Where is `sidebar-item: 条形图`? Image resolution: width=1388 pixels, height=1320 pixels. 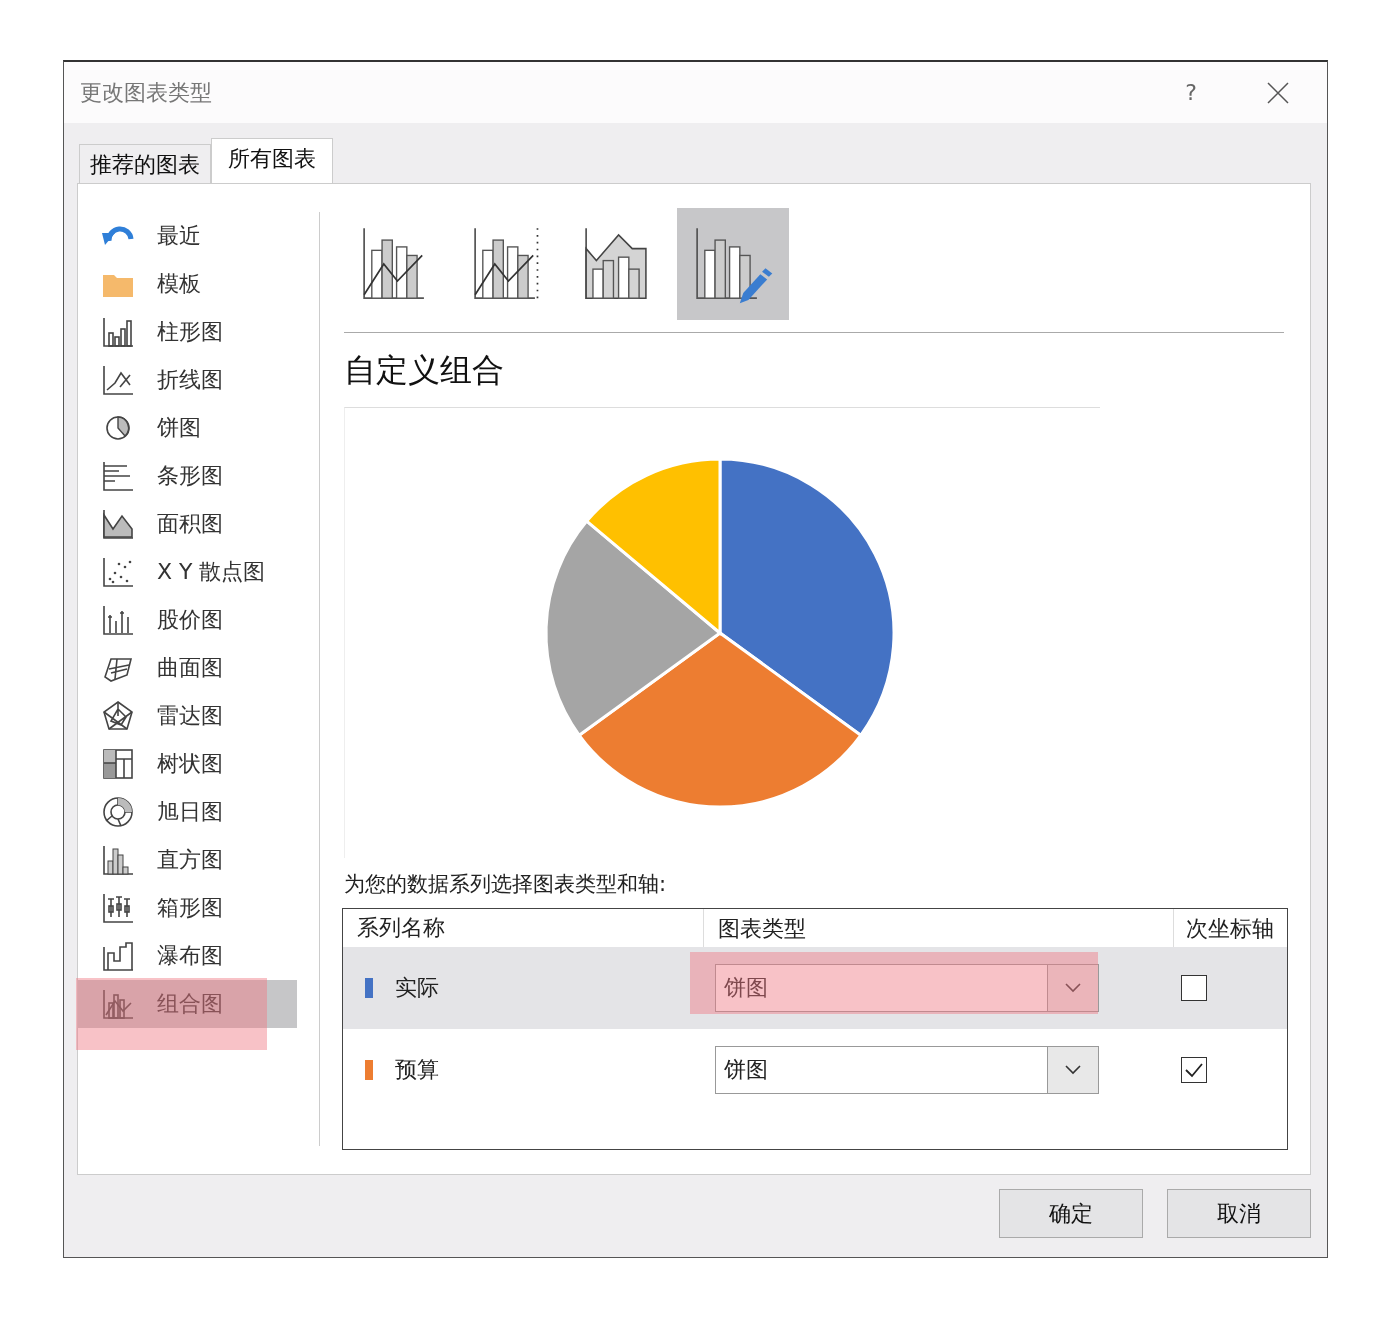
sidebar-item: 条形图 is located at coordinates (187, 476).